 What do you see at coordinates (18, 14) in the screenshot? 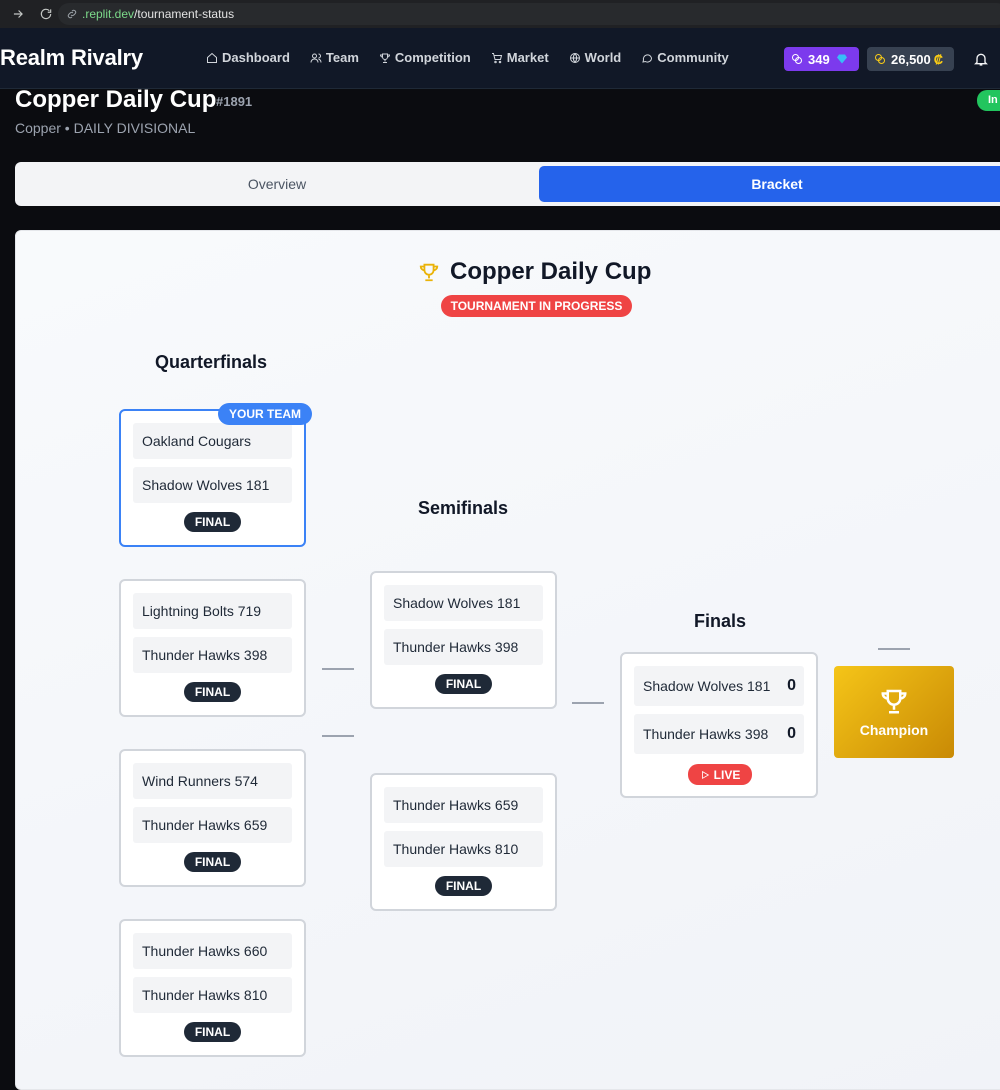
I see `forward-arrow-icon` at bounding box center [18, 14].